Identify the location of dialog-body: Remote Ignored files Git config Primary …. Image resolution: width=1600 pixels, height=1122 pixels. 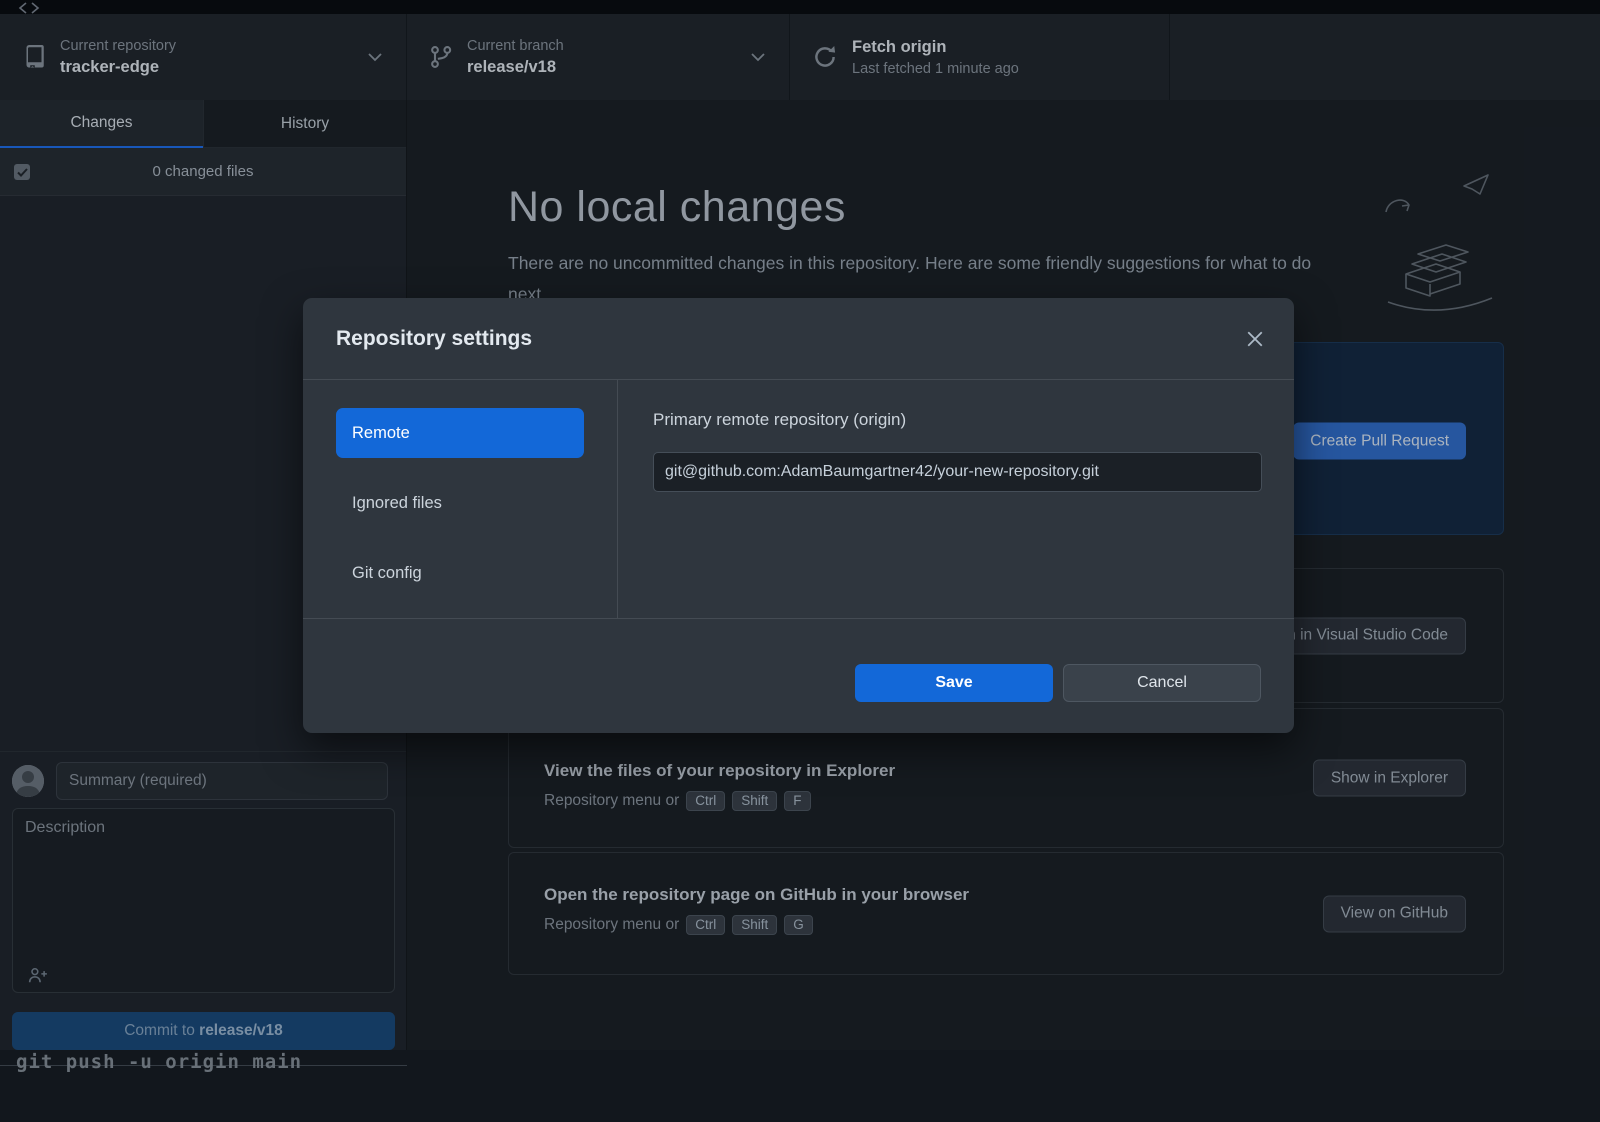
(798, 499).